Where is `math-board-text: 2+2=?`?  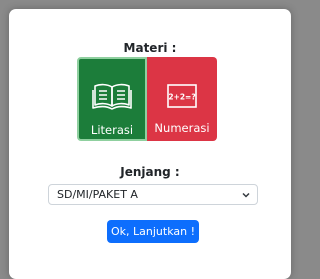
math-board-text: 2+2=? is located at coordinates (181, 97).